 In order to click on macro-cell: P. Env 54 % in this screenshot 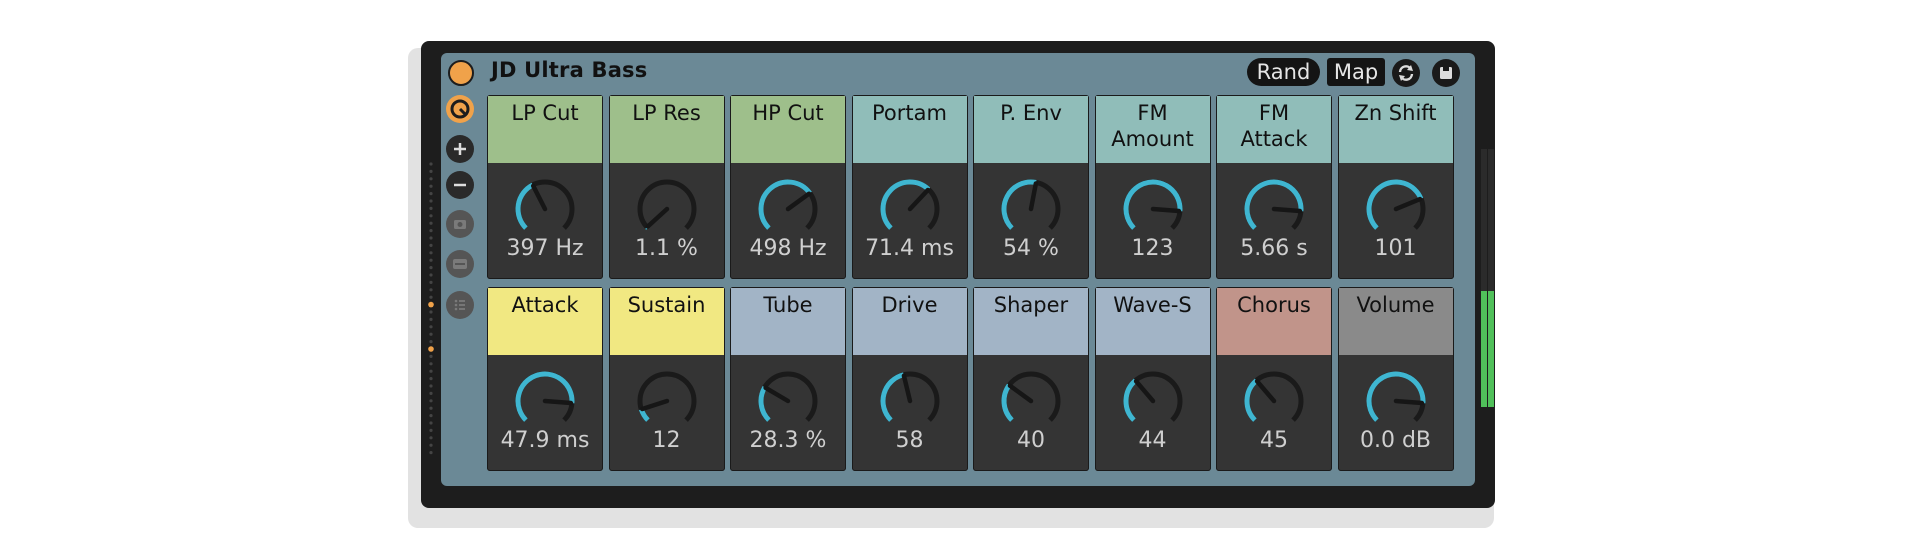, I will do `click(1031, 187)`.